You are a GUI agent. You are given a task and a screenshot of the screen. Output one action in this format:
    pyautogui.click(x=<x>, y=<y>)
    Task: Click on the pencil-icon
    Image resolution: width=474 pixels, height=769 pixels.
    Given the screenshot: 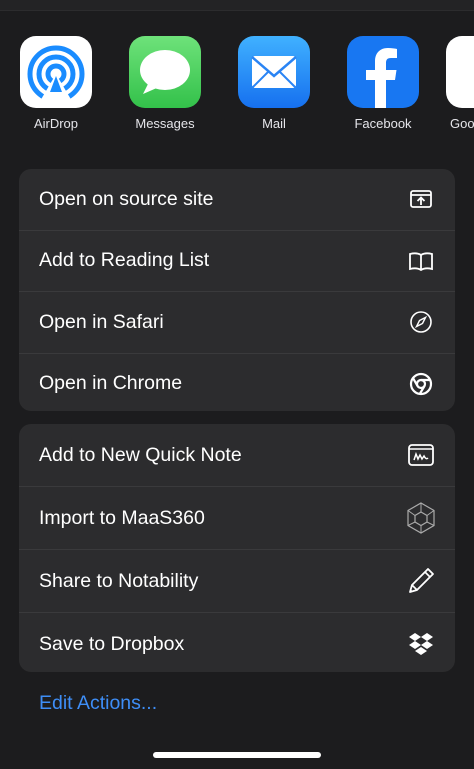 What is the action you would take?
    pyautogui.click(x=421, y=581)
    